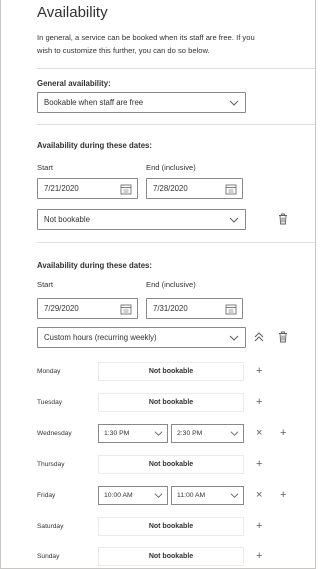 The height and width of the screenshot is (569, 320). Describe the element at coordinates (194, 308) in the screenshot. I see `end-date-field: 7/31/2020` at that location.